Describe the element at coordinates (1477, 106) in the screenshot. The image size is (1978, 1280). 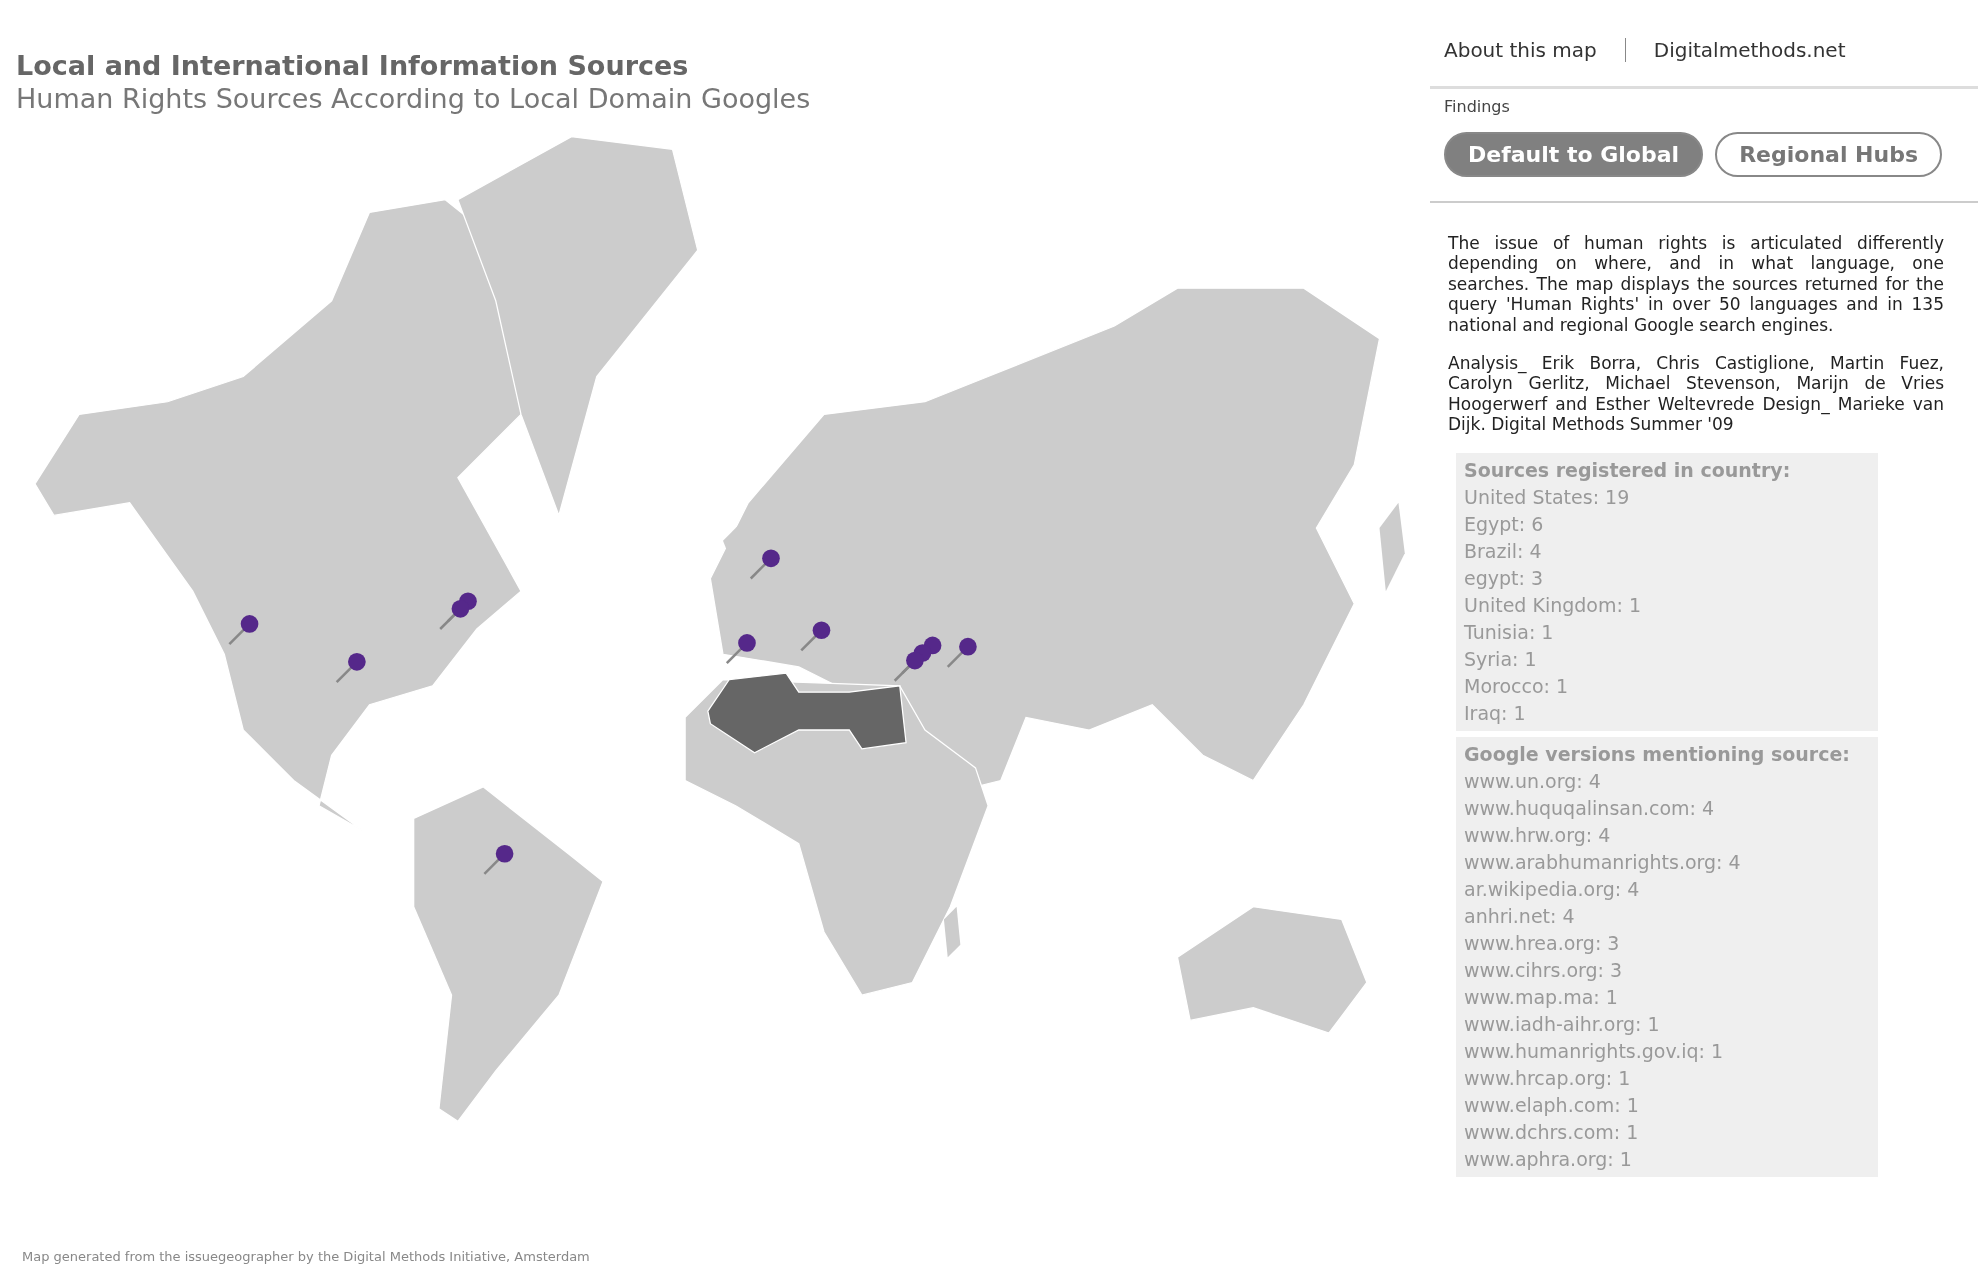
I see `findings-label: Findings` at that location.